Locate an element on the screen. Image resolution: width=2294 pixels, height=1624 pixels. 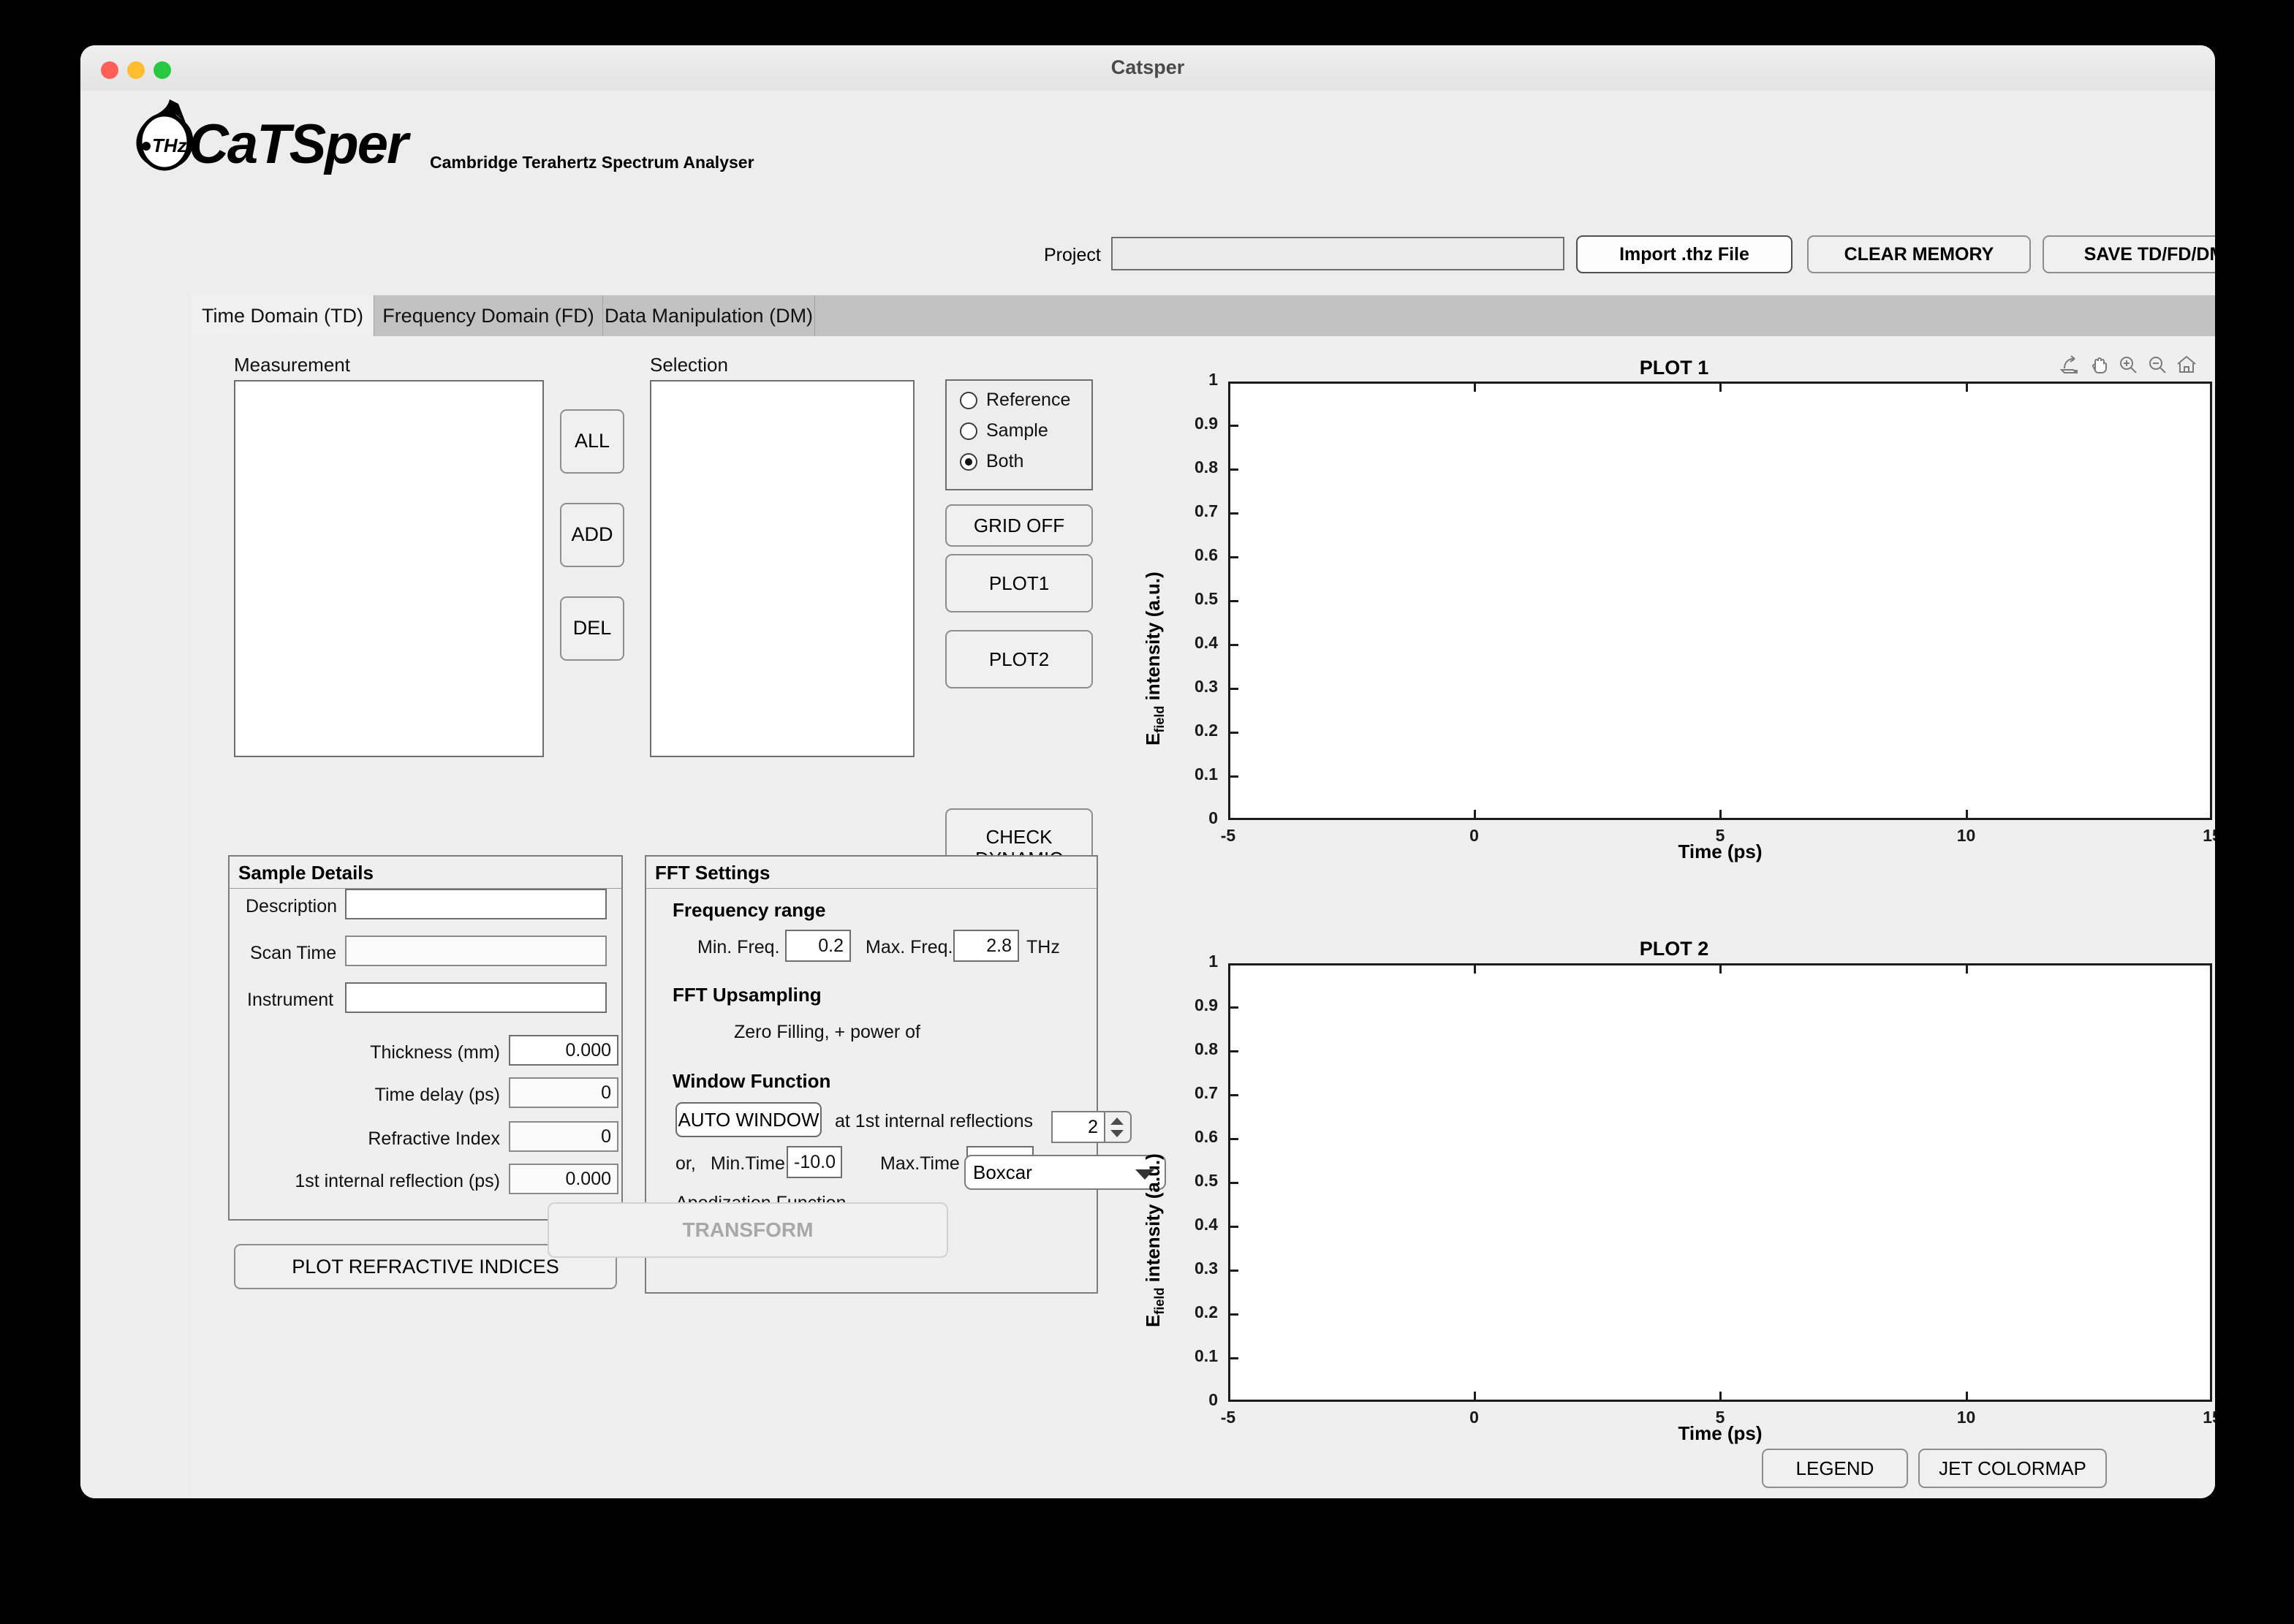
frequency-range-heading: Frequency range is located at coordinates (749, 910).